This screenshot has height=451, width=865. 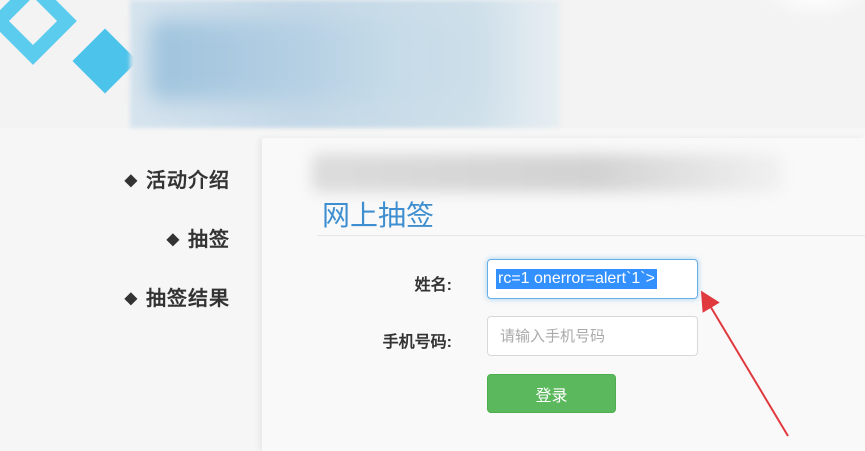 What do you see at coordinates (188, 181) in the screenshot?
I see `sidebar-item-label: 活动介绍` at bounding box center [188, 181].